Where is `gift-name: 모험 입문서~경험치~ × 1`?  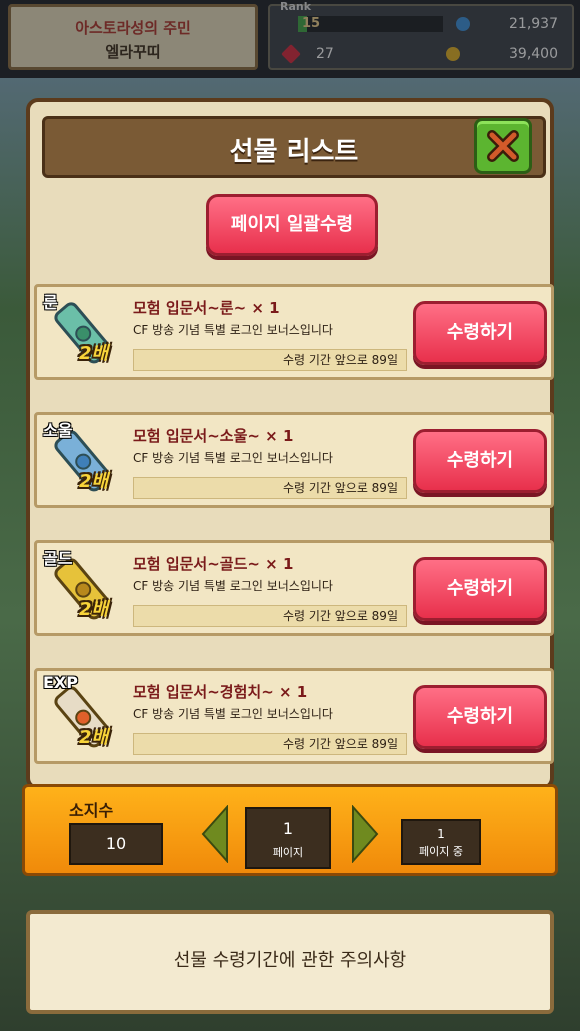 gift-name: 모험 입문서~경험치~ × 1 is located at coordinates (220, 692).